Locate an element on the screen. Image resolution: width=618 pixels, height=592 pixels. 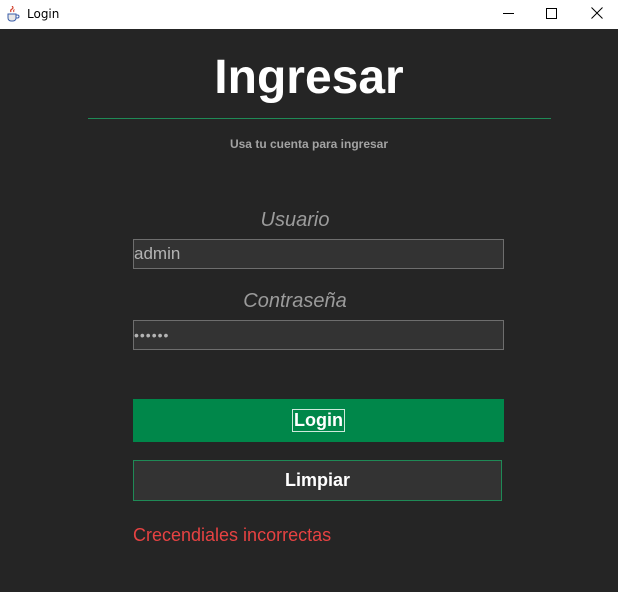
clear-button-label: Limpiar is located at coordinates (317, 480).